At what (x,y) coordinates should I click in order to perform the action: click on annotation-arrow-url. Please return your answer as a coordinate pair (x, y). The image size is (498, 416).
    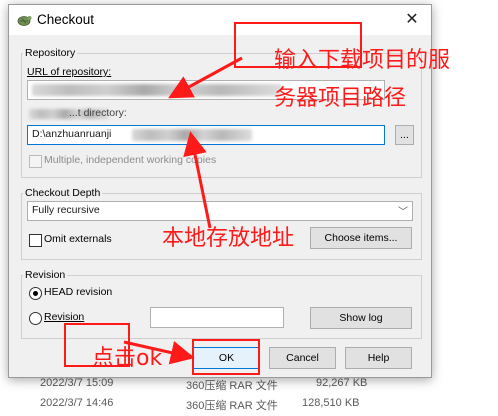
    Looking at the image, I should click on (205, 77).